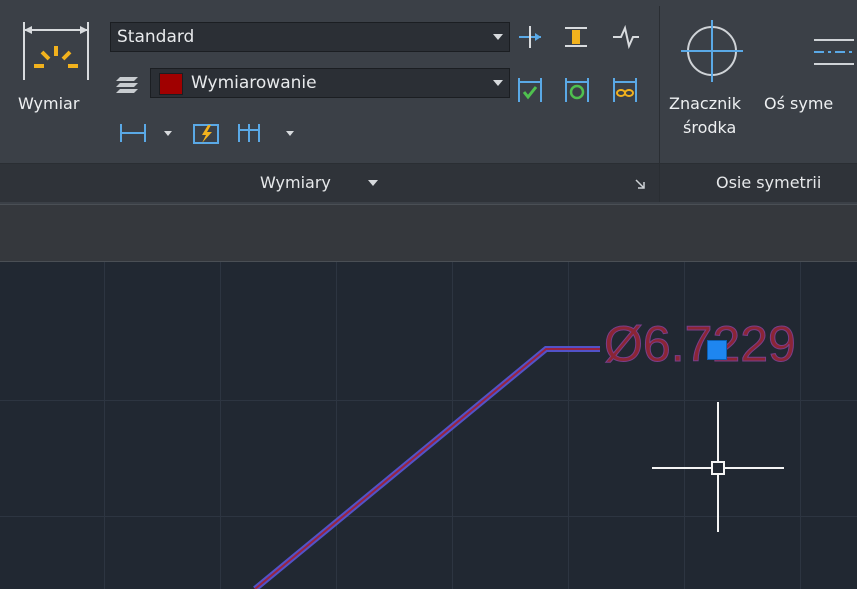 The width and height of the screenshot is (857, 589). What do you see at coordinates (713, 84) in the screenshot?
I see `center-mark-button: Znacznik środka` at bounding box center [713, 84].